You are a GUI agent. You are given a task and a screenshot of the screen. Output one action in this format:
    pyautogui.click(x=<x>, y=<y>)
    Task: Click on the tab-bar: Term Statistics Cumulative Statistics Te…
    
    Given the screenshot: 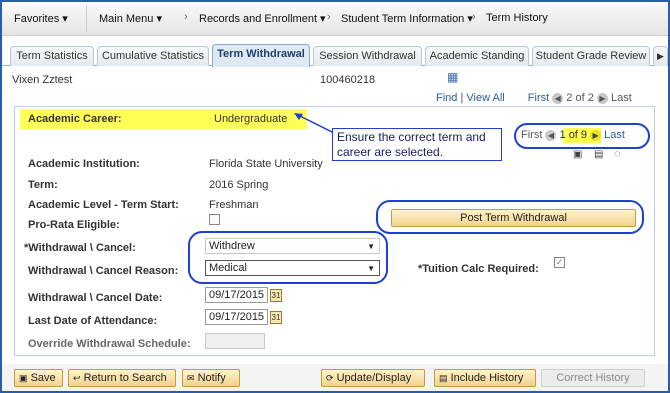 What is the action you would take?
    pyautogui.click(x=335, y=55)
    